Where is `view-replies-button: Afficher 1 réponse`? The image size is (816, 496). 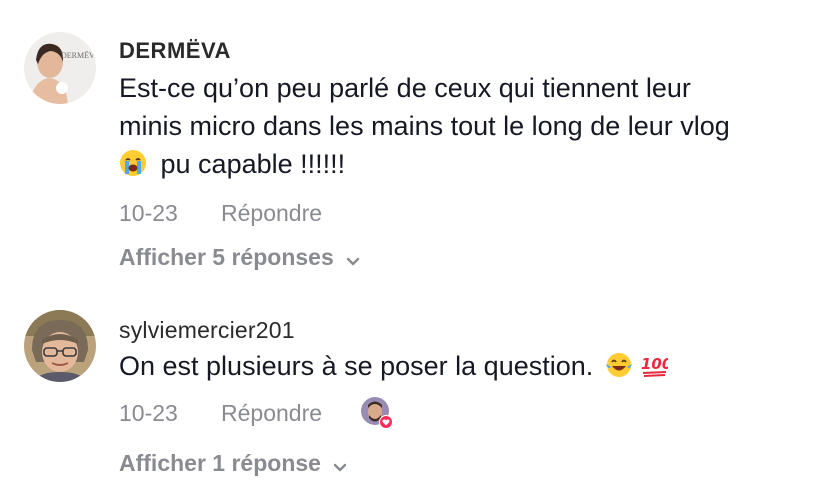 view-replies-button: Afficher 1 réponse is located at coordinates (234, 463).